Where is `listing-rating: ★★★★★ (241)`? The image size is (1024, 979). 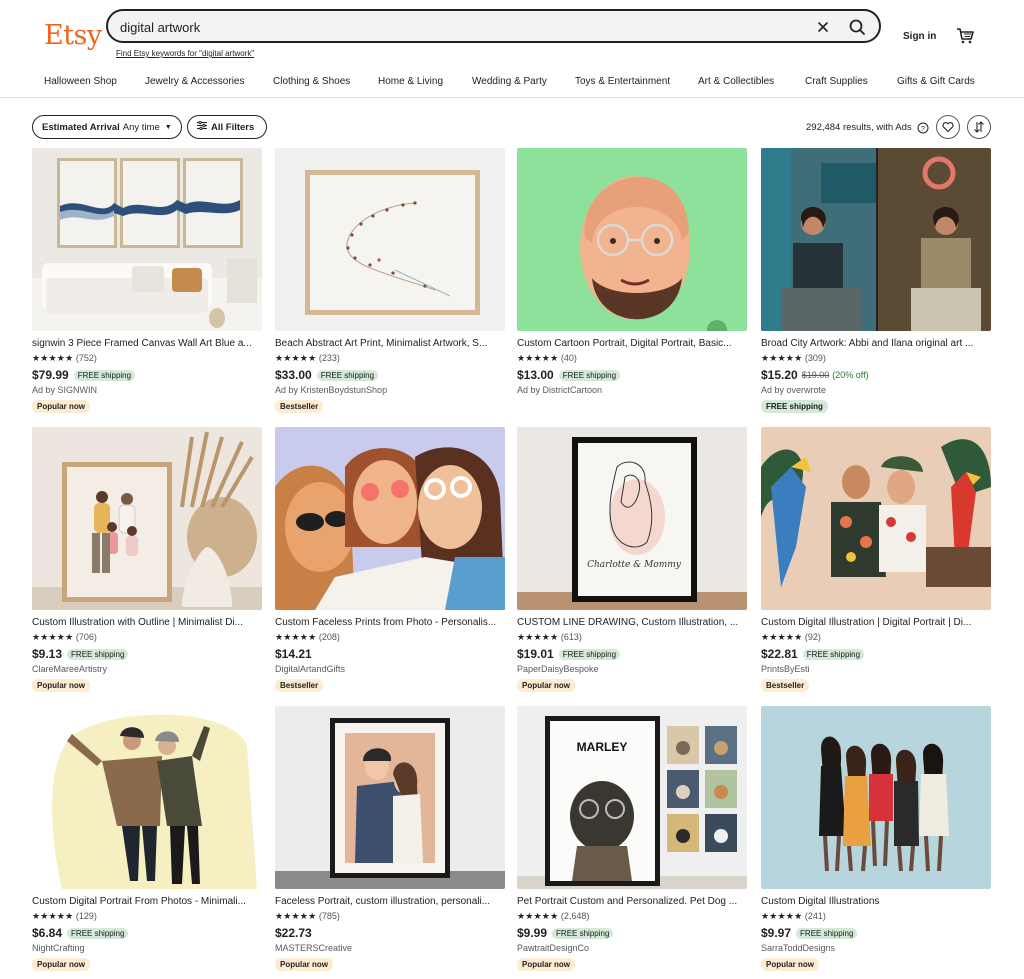 listing-rating: ★★★★★ (241) is located at coordinates (793, 916).